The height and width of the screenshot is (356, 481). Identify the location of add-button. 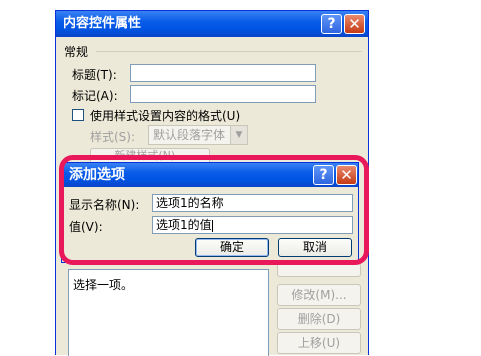
(319, 270).